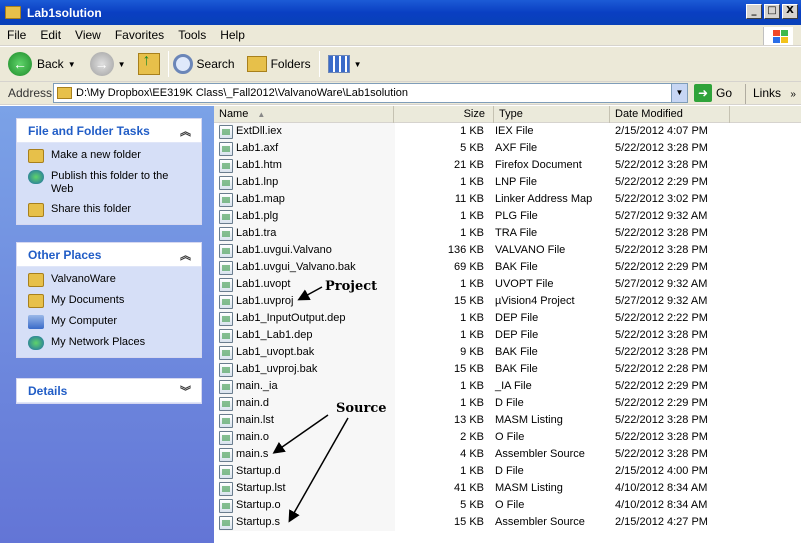 This screenshot has width=801, height=543. I want to click on menu-file: File, so click(16, 35).